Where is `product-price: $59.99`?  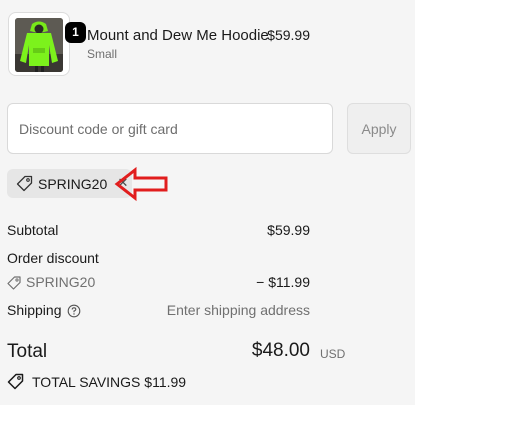 product-price: $59.99 is located at coordinates (288, 35).